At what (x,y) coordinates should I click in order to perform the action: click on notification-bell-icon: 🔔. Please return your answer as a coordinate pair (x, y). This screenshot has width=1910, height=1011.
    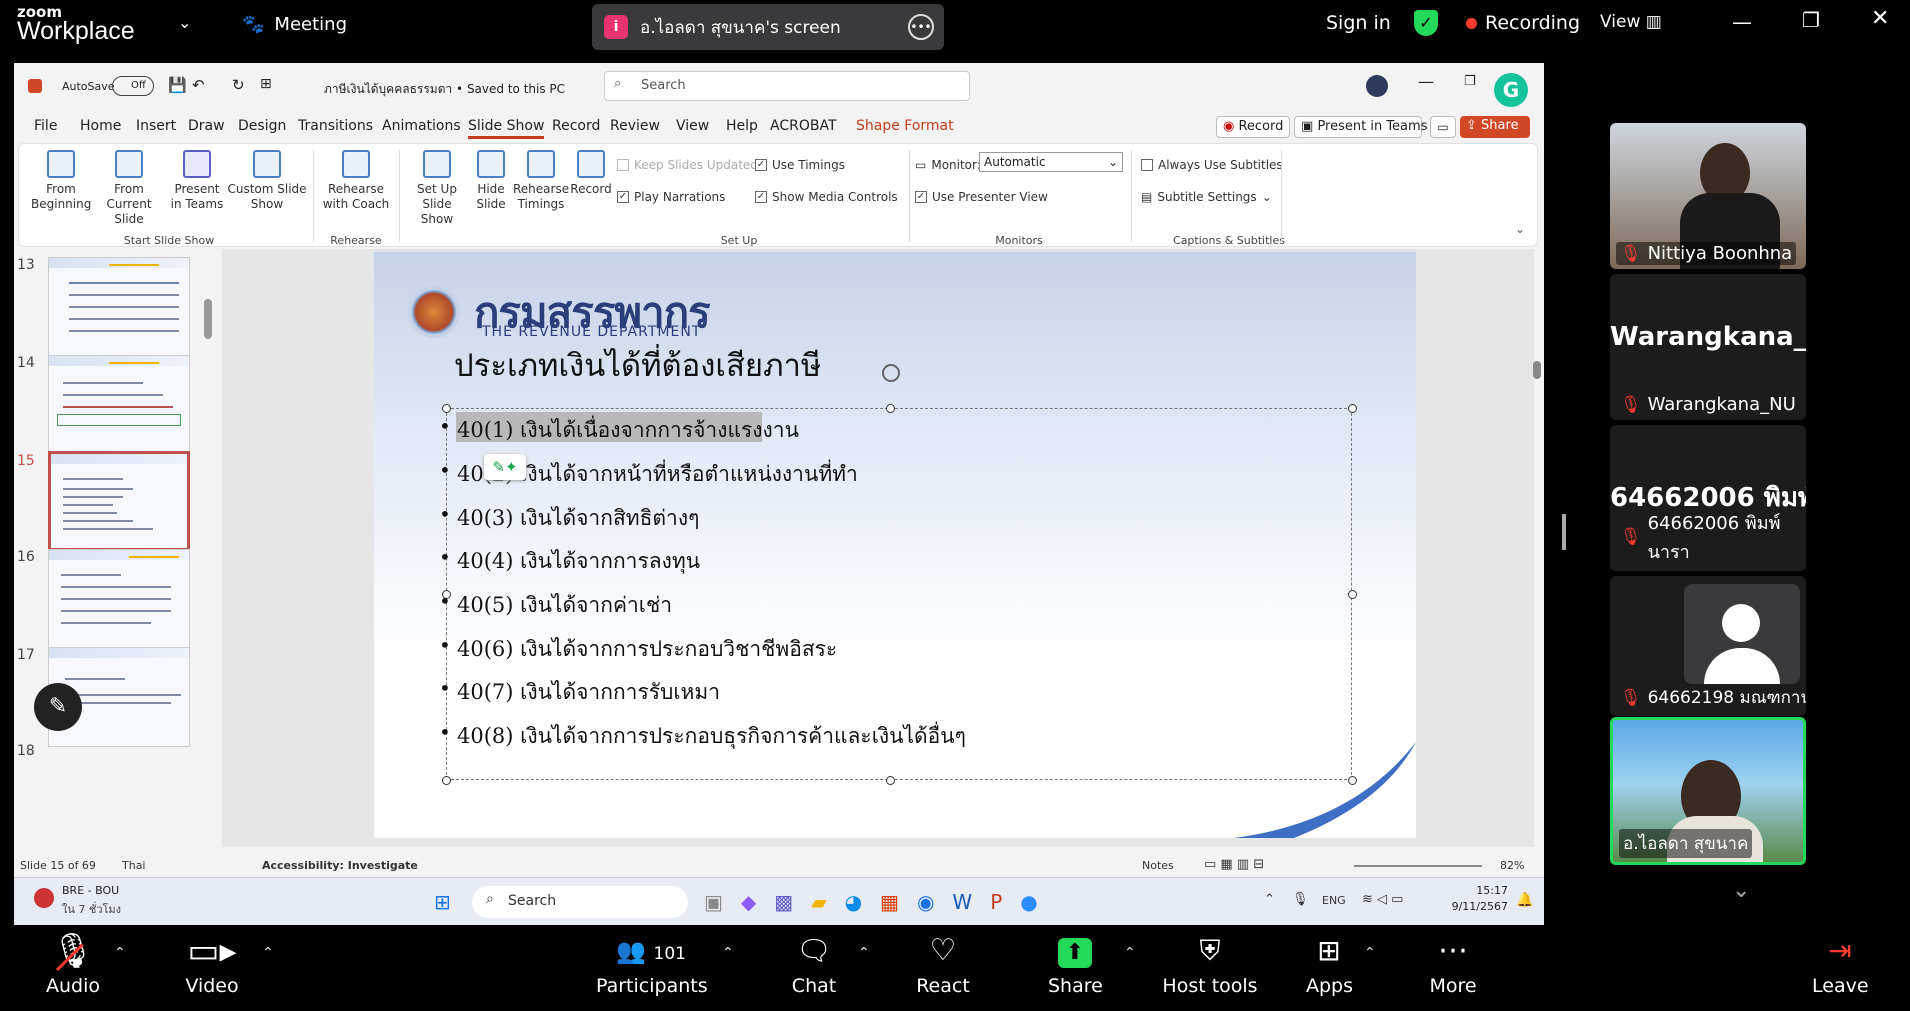
    Looking at the image, I should click on (1524, 900).